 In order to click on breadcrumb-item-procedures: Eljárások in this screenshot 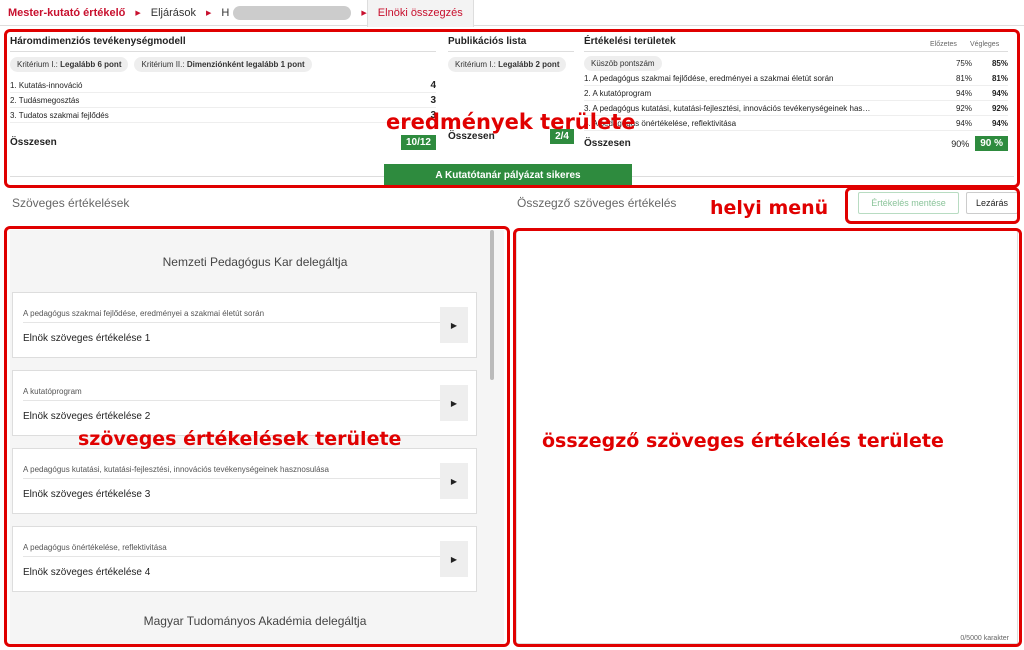, I will do `click(173, 13)`.